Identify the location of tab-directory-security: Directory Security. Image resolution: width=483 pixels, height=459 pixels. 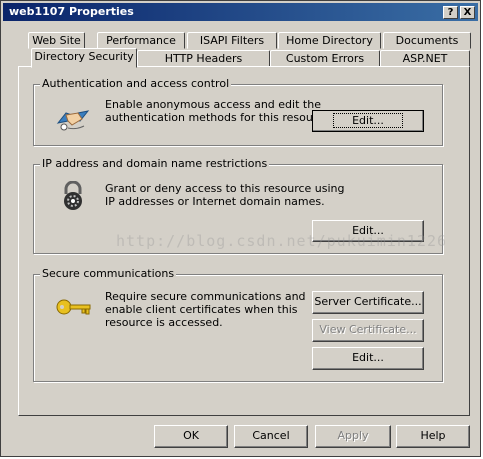
(84, 58).